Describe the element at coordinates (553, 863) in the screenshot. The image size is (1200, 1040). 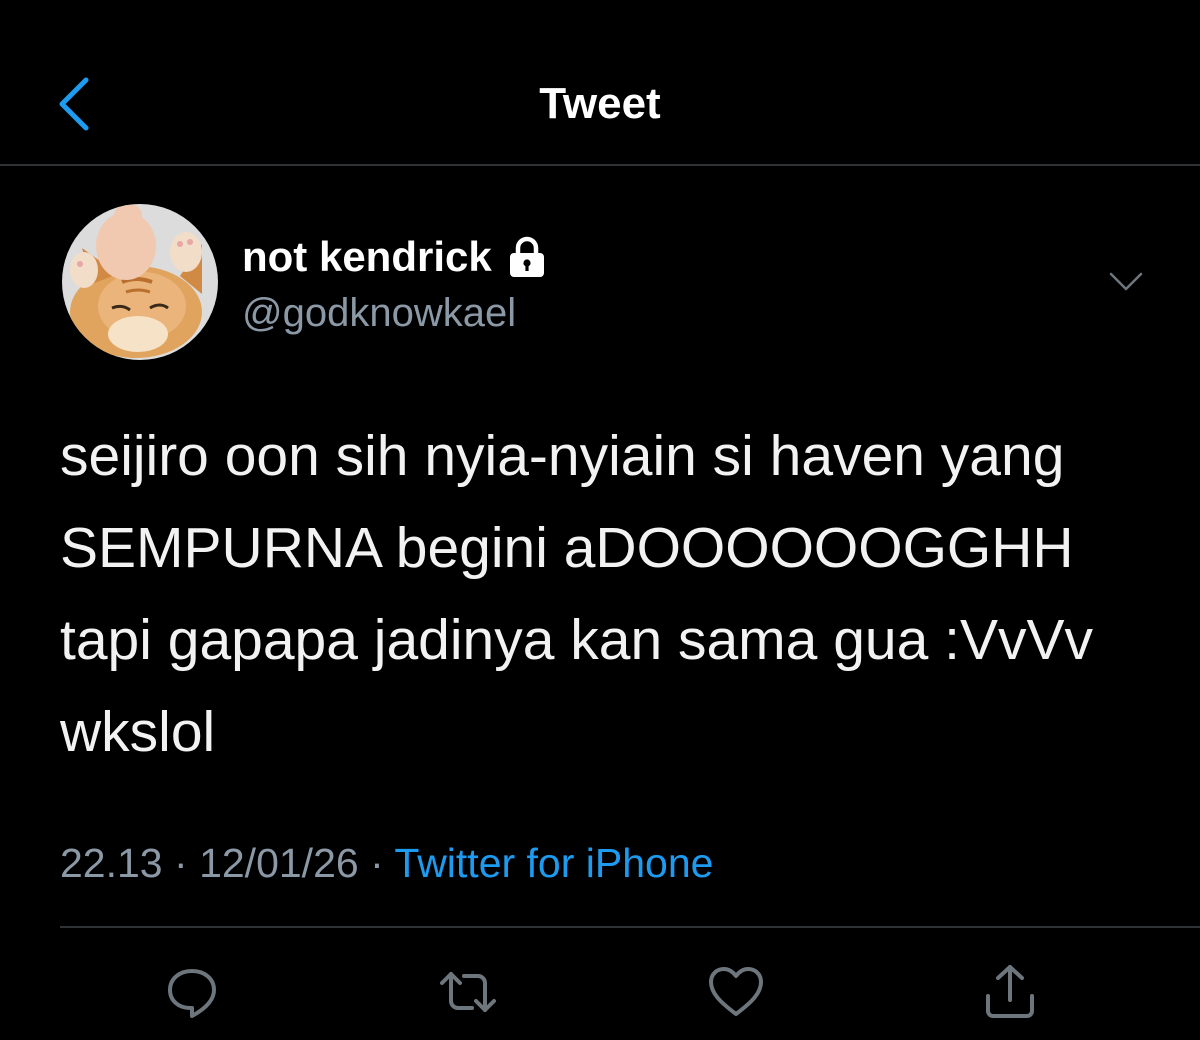
I see `tweet-source-link: Twitter for iPhone` at that location.